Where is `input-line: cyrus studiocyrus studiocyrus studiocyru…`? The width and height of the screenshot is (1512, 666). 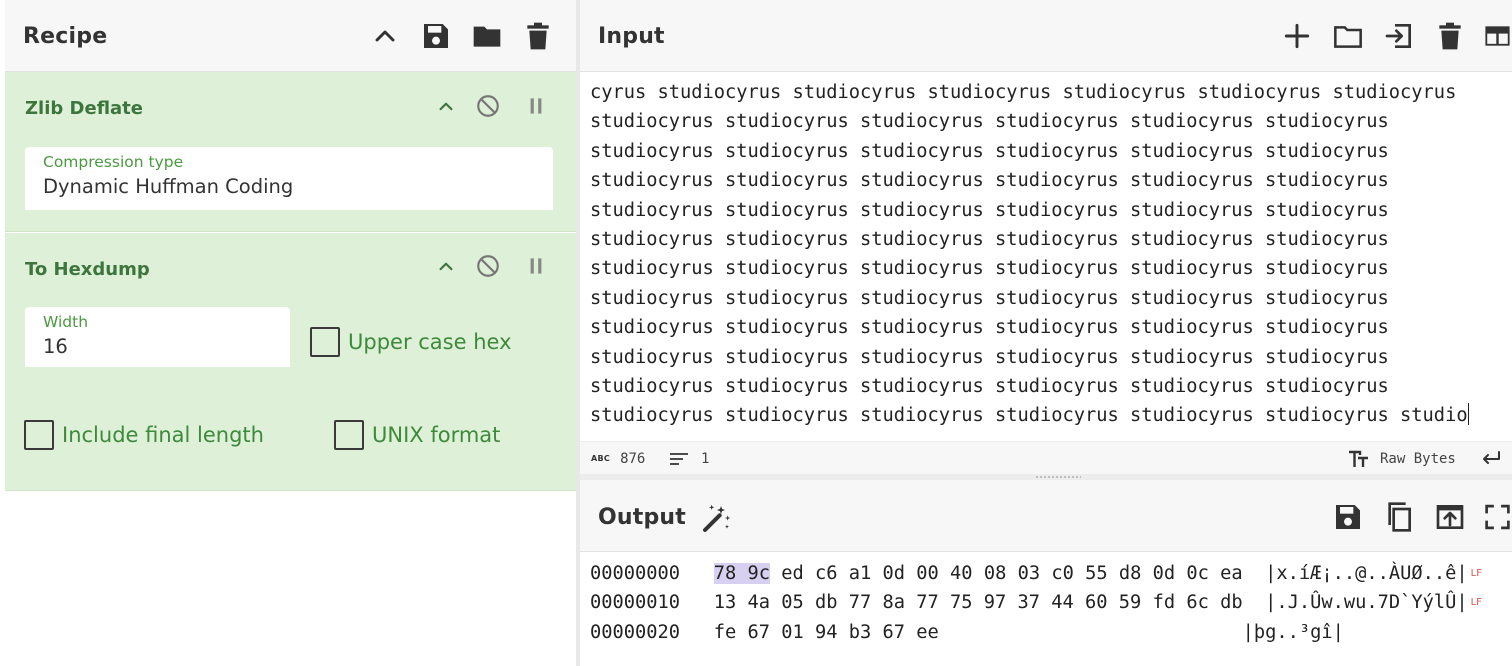 input-line: cyrus studiocyrus studiocyrus studiocyru… is located at coordinates (1023, 92).